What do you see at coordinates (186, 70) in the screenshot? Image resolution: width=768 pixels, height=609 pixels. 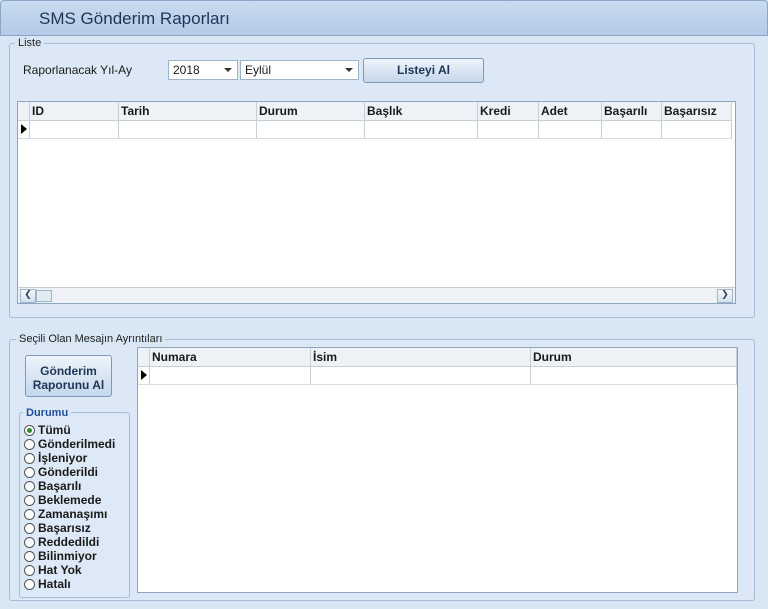 I see `year-value: 2018` at bounding box center [186, 70].